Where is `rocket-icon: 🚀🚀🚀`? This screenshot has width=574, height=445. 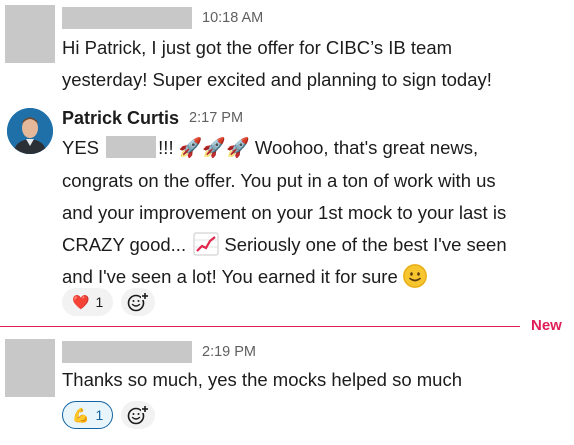 rocket-icon: 🚀🚀🚀 is located at coordinates (214, 148).